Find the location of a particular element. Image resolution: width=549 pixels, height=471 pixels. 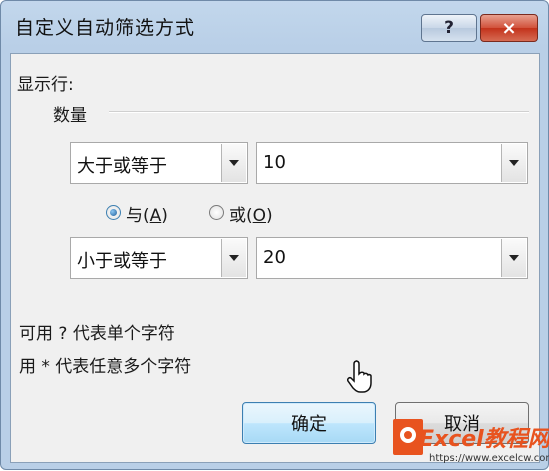

and-radio-label: 与(A) is located at coordinates (147, 213).